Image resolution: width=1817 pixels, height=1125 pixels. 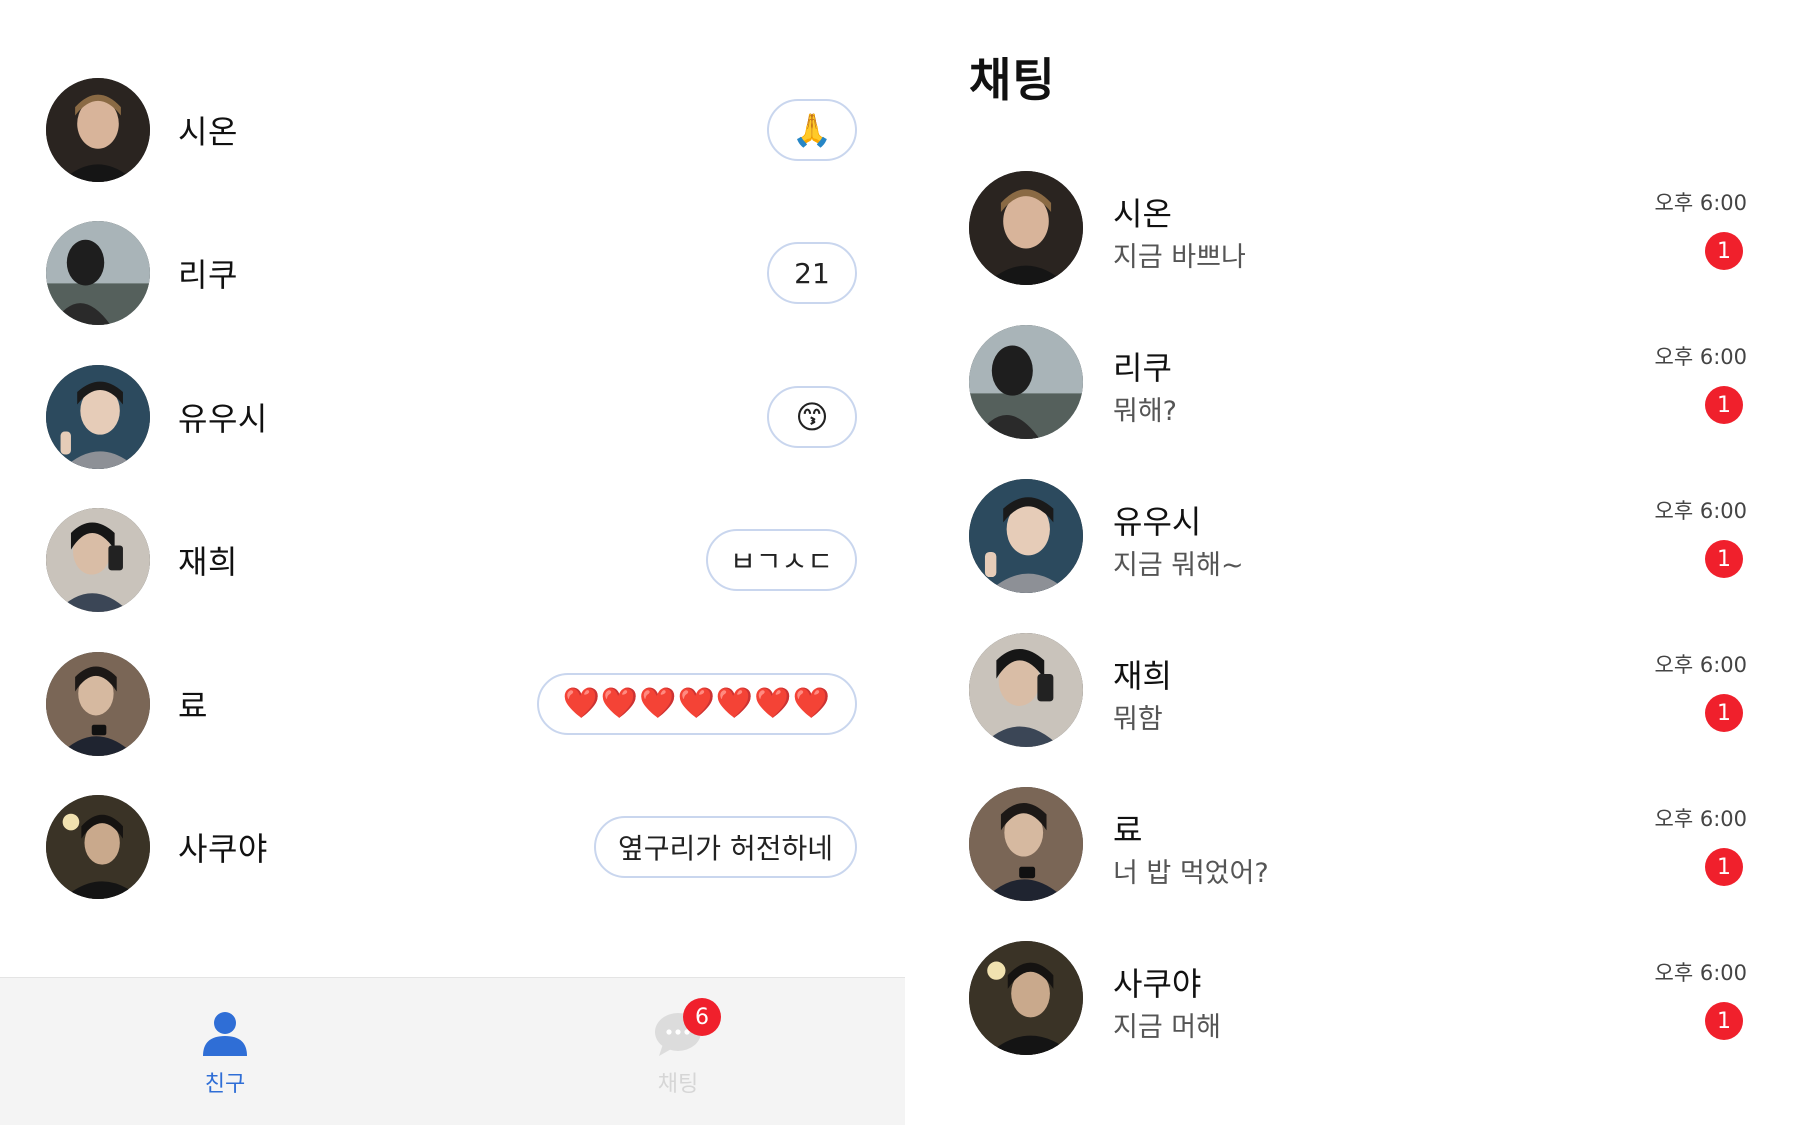 What do you see at coordinates (725, 847) in the screenshot?
I see `status-message-pill: 옆구리가 허전하네` at bounding box center [725, 847].